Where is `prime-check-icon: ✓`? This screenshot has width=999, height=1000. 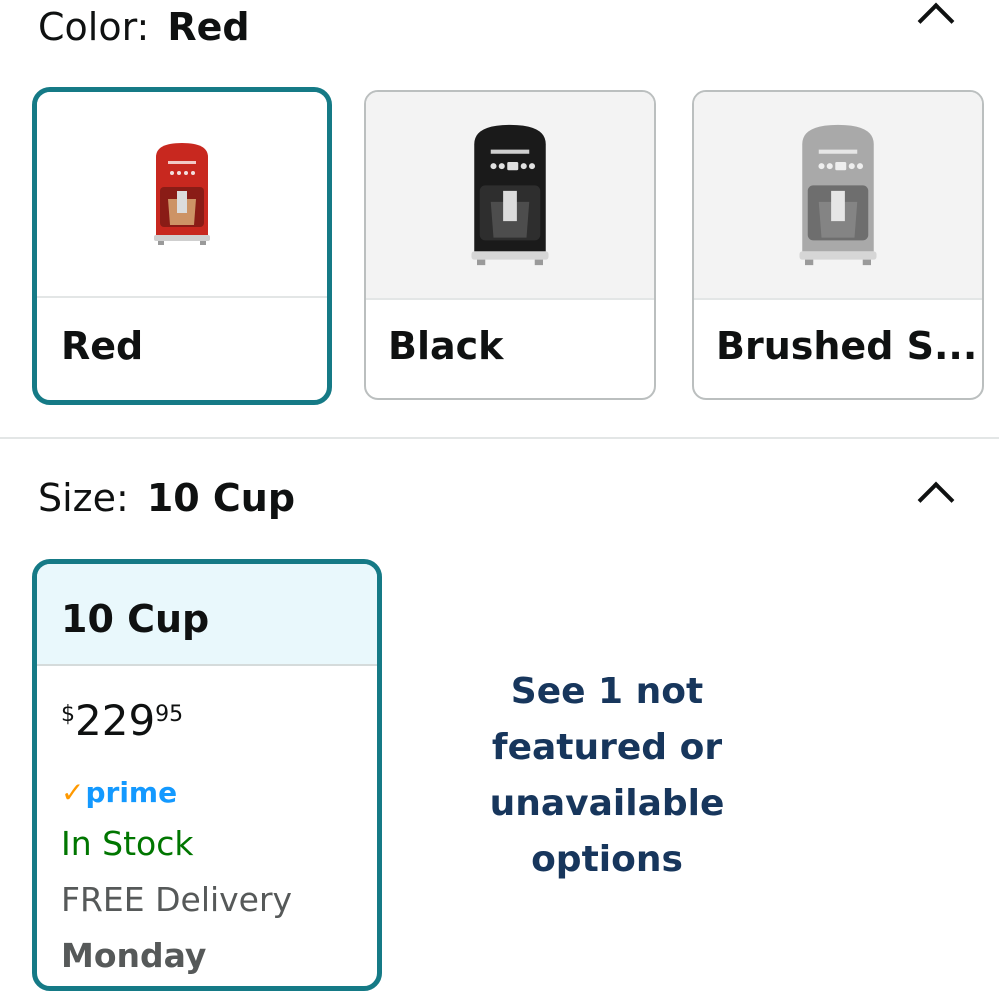 prime-check-icon: ✓ is located at coordinates (73, 792).